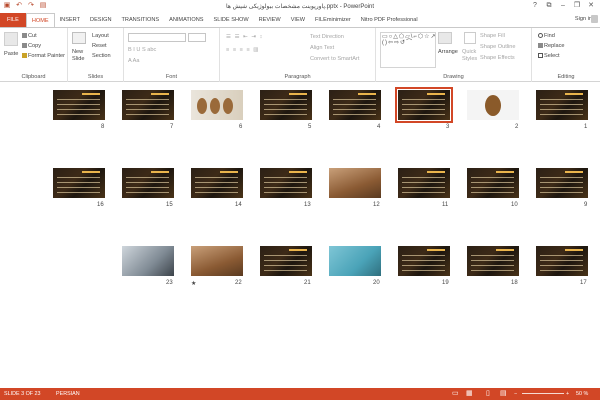 Image resolution: width=600 pixels, height=400 pixels. What do you see at coordinates (270, 20) in the screenshot?
I see `tab-review: REVIEW` at bounding box center [270, 20].